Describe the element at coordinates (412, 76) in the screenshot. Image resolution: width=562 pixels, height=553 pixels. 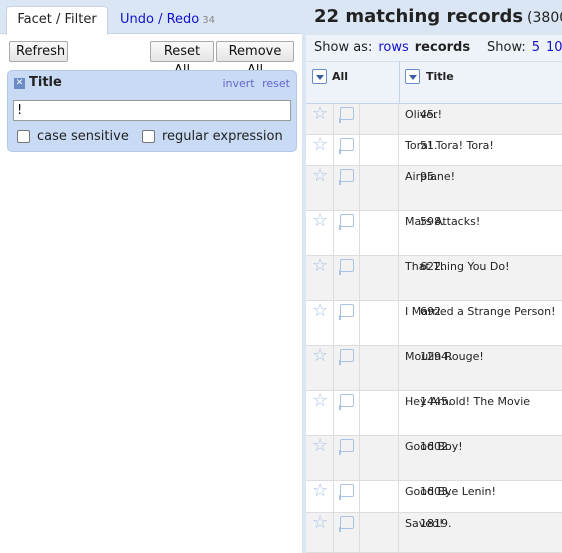
I see `title-column-dropdown-icon` at that location.